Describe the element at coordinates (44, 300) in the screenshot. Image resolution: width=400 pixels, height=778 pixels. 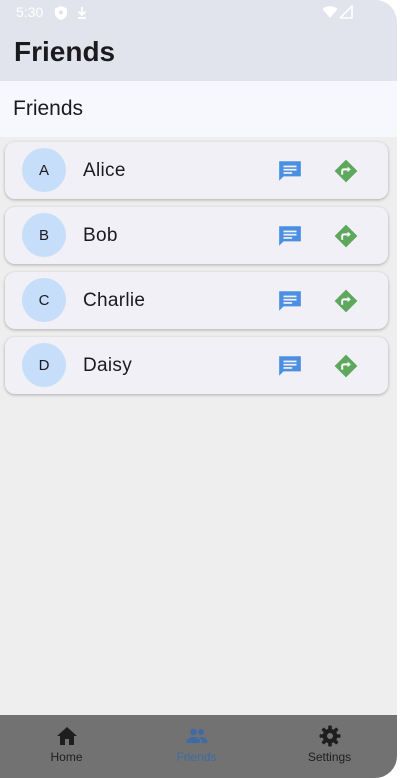
I see `avatar: C` at that location.